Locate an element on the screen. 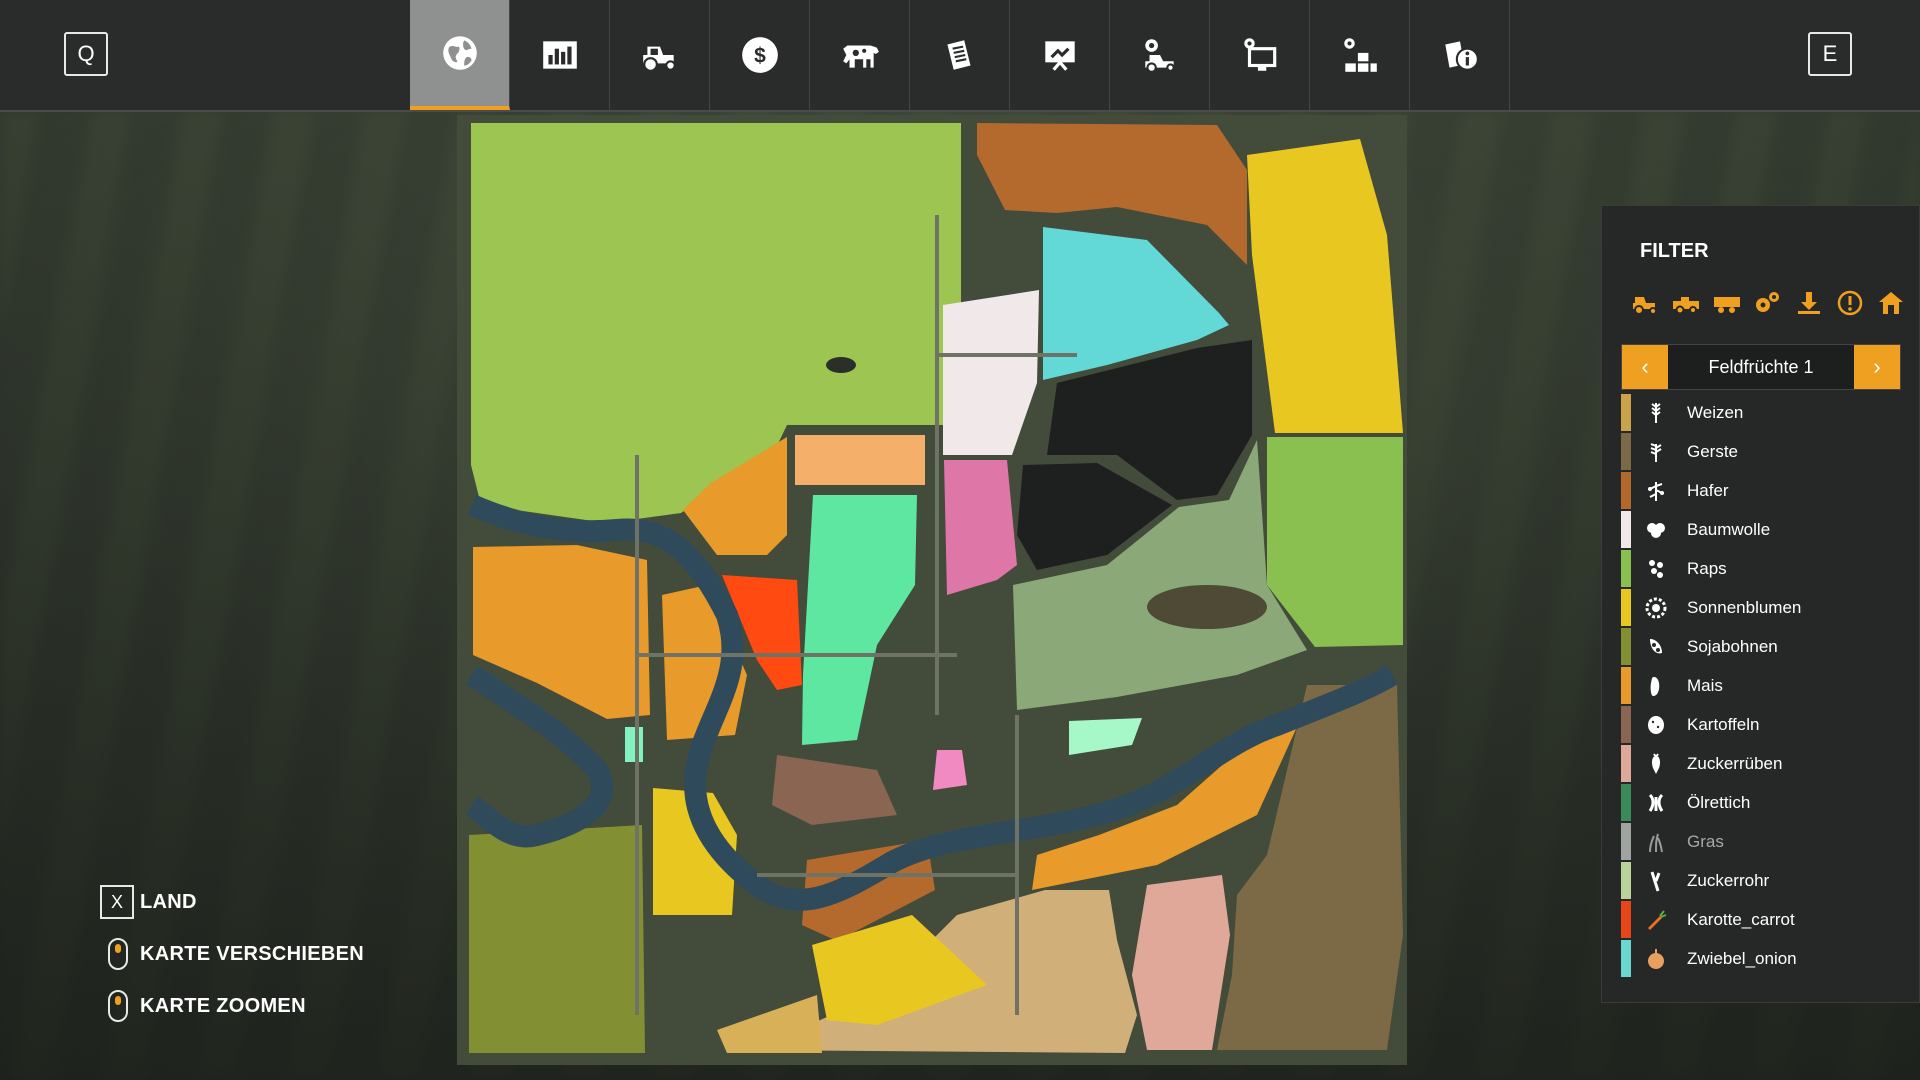 The image size is (1920, 1080). sunflower-icon is located at coordinates (1656, 608).